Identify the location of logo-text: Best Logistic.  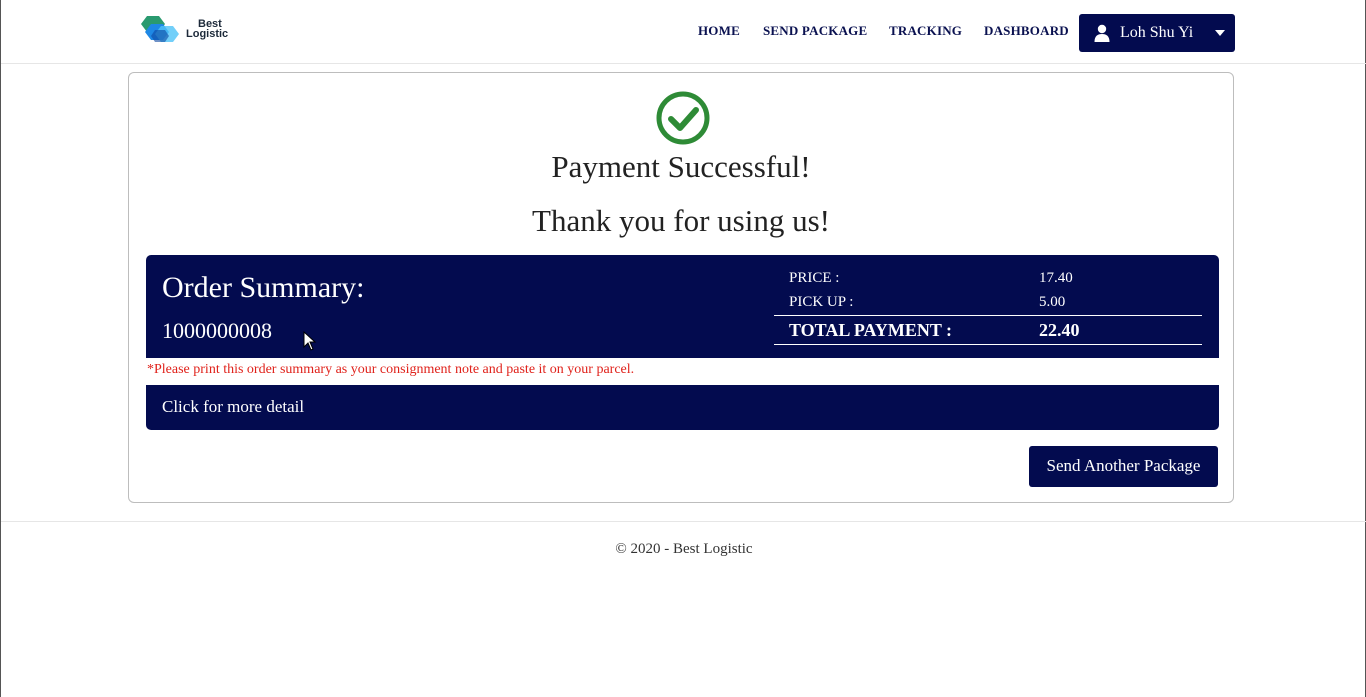
(207, 29).